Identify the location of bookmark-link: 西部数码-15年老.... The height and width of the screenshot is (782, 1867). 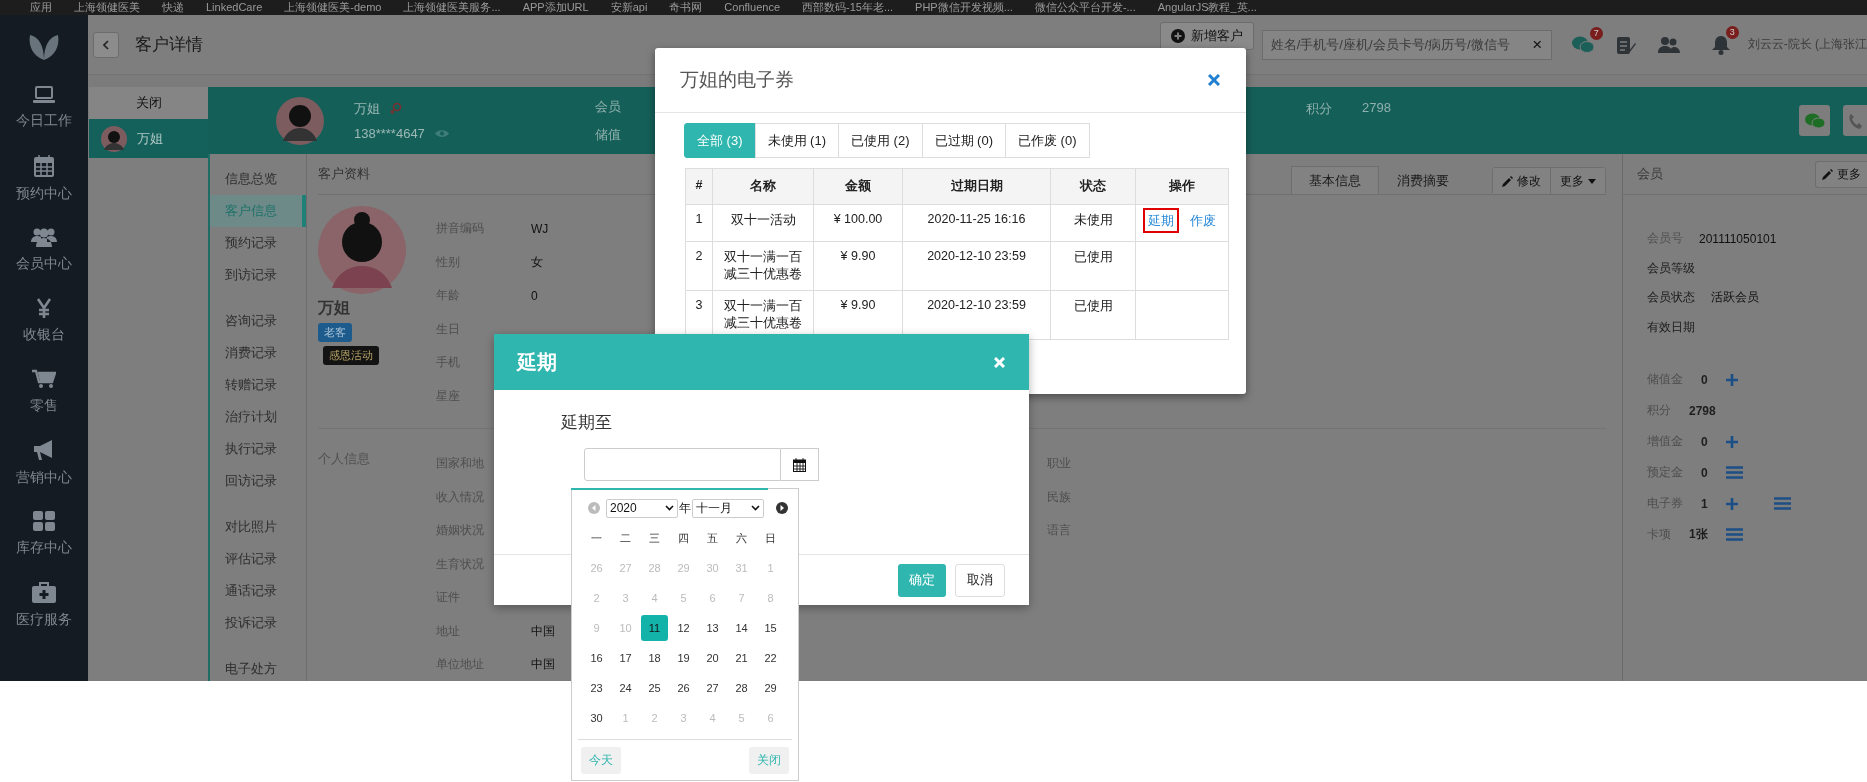
(848, 7).